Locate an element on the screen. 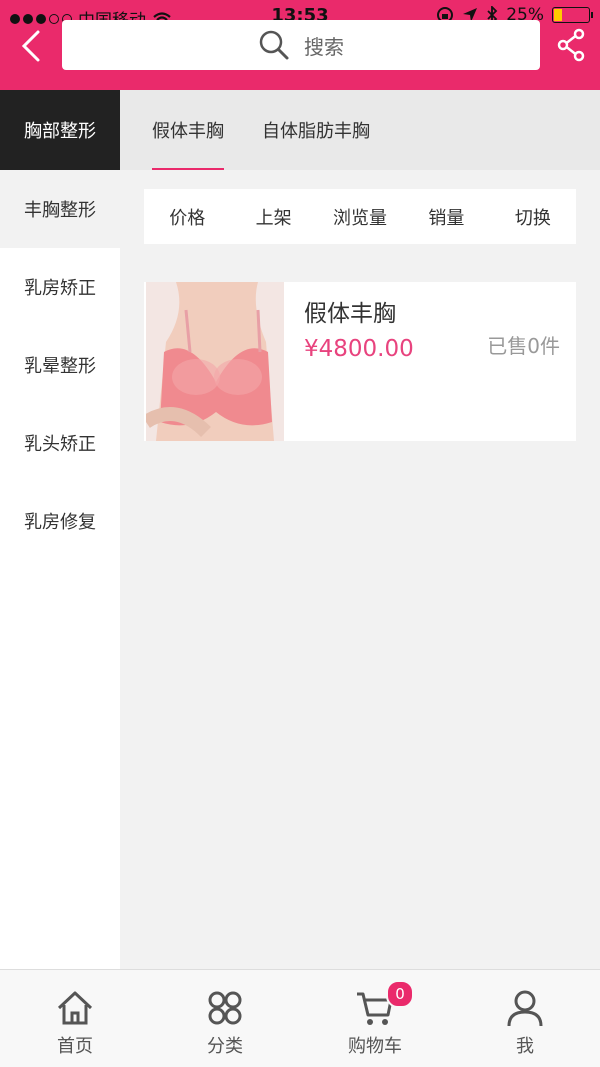  nav-me: 我 is located at coordinates (525, 1018).